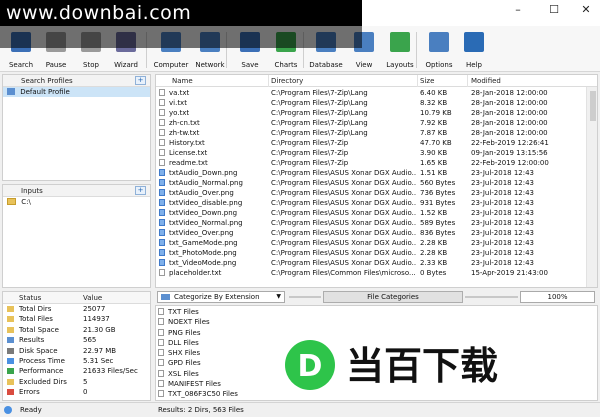 The height and width of the screenshot is (417, 600). I want to click on category-item: NOEXT Files, so click(198, 322).